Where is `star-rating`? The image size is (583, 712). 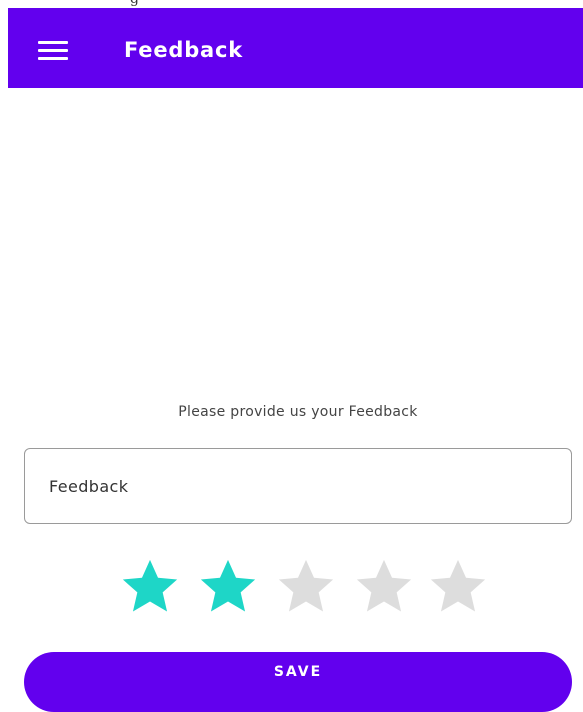 star-rating is located at coordinates (304, 588).